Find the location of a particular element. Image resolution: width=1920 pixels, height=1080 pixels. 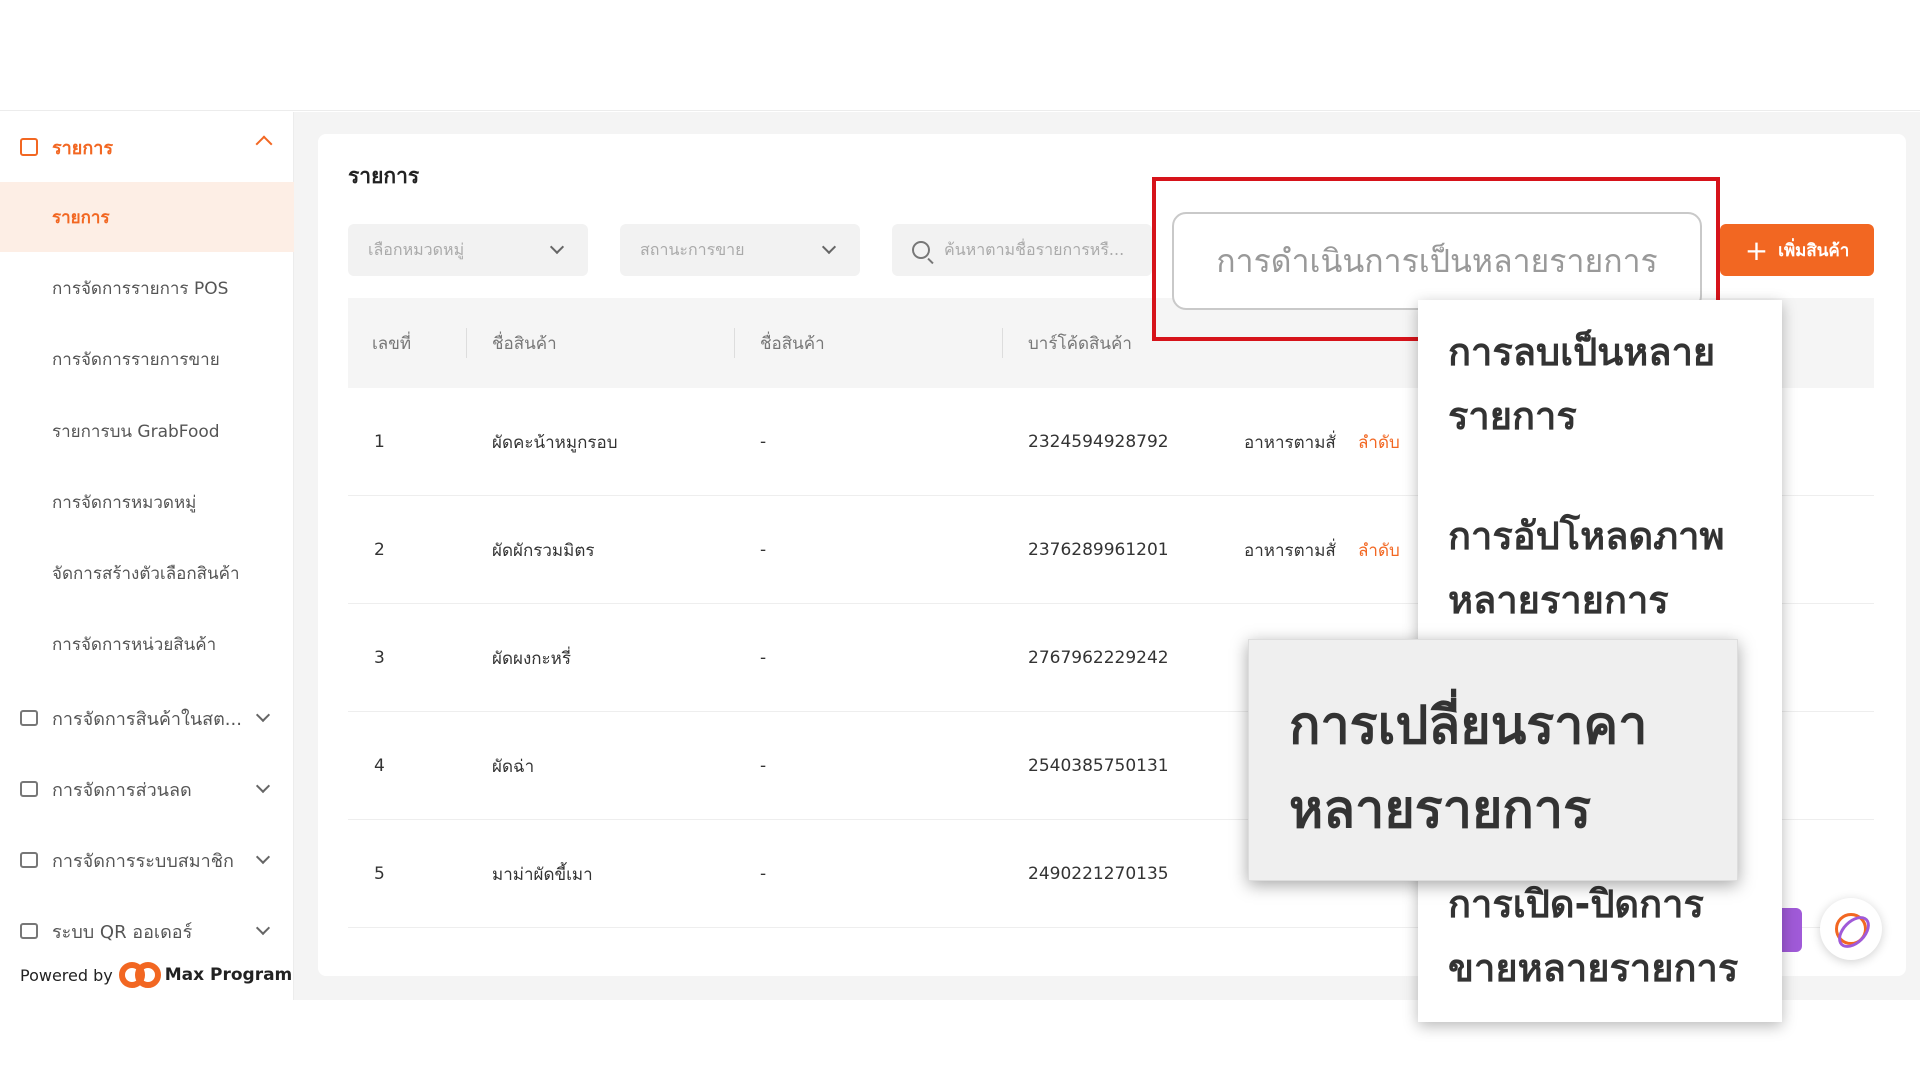

powered-by-text: Powered by is located at coordinates (66, 975).